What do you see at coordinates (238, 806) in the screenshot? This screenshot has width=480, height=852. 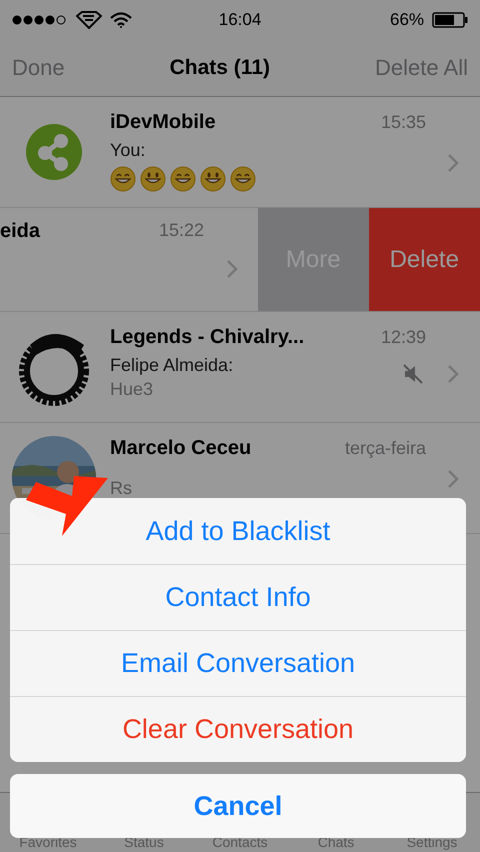 I see `cancel-button: Cancel` at bounding box center [238, 806].